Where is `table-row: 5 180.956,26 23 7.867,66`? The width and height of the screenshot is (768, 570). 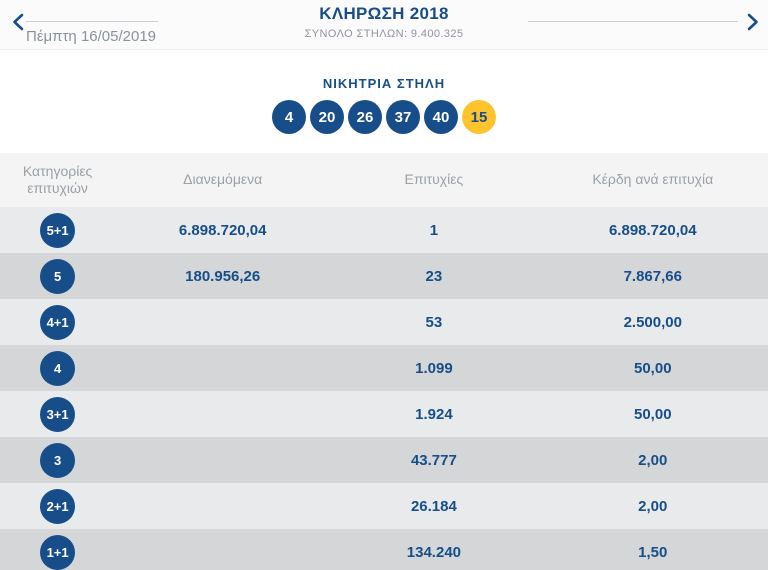 table-row: 5 180.956,26 23 7.867,66 is located at coordinates (384, 276).